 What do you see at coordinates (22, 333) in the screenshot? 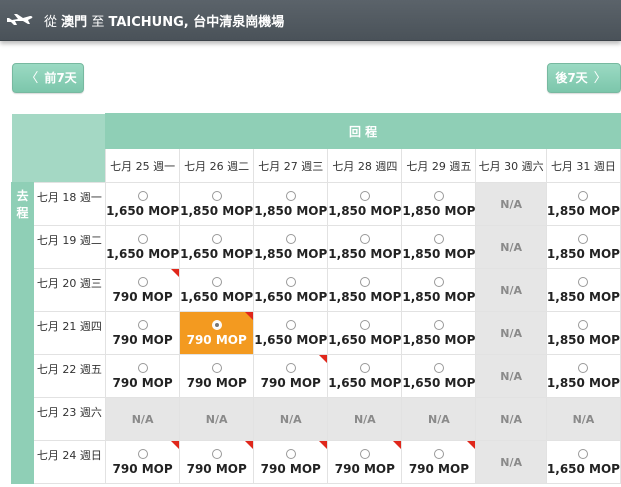
I see `depart-label: 去 程` at bounding box center [22, 333].